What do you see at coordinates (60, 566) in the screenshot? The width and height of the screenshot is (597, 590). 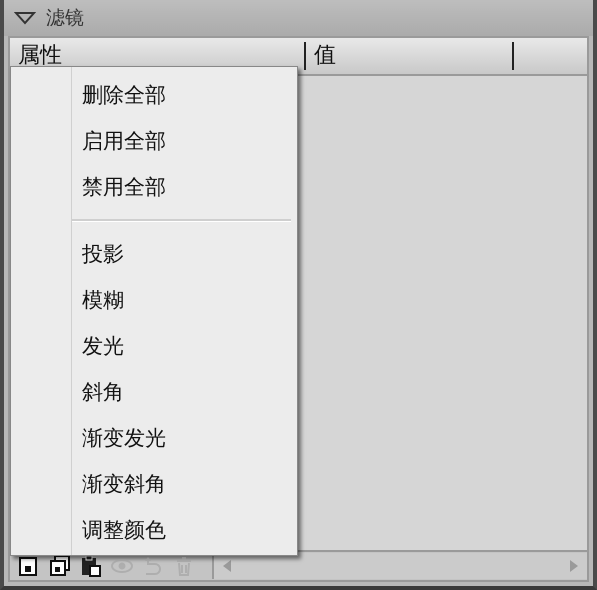 I see `copy-icon` at bounding box center [60, 566].